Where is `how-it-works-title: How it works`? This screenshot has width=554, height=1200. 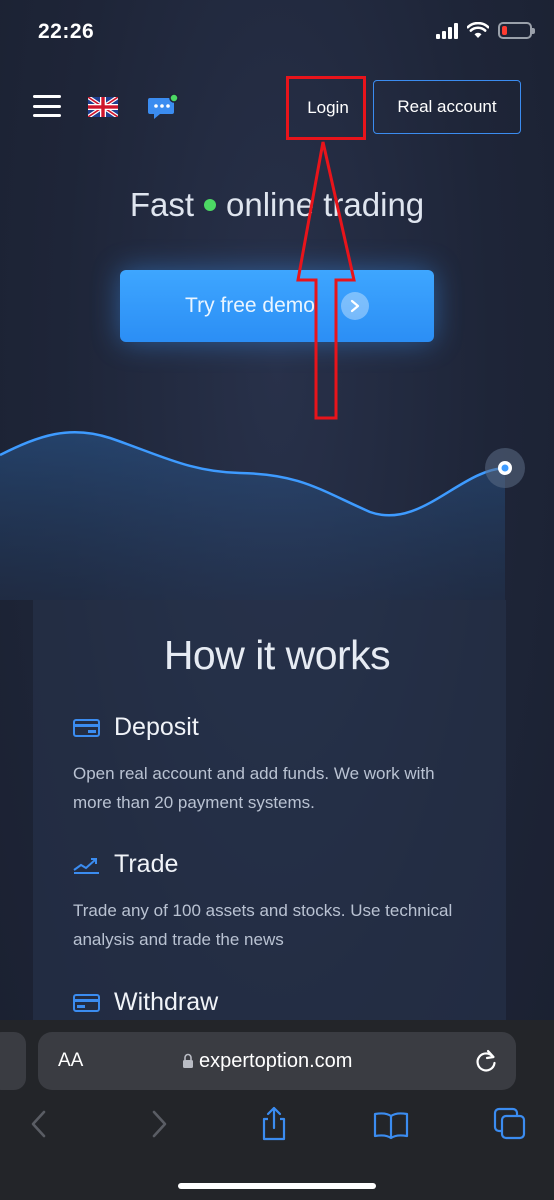 how-it-works-title: How it works is located at coordinates (277, 655).